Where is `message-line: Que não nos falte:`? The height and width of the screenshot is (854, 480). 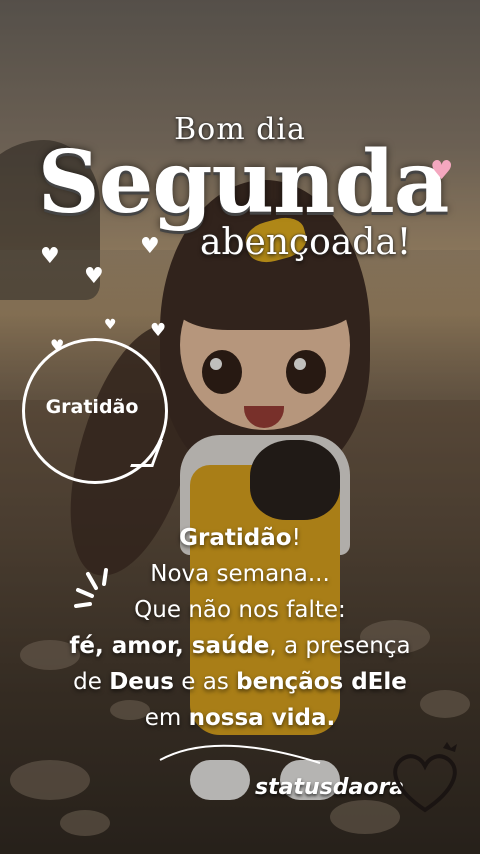
message-line: Que não nos falte: is located at coordinates (240, 610).